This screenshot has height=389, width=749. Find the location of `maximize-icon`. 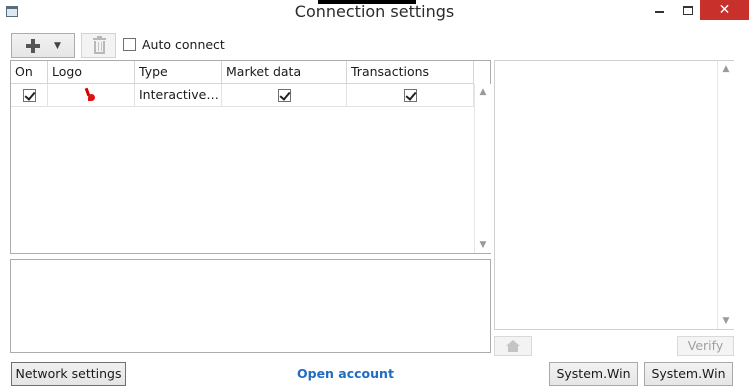

maximize-icon is located at coordinates (688, 10).